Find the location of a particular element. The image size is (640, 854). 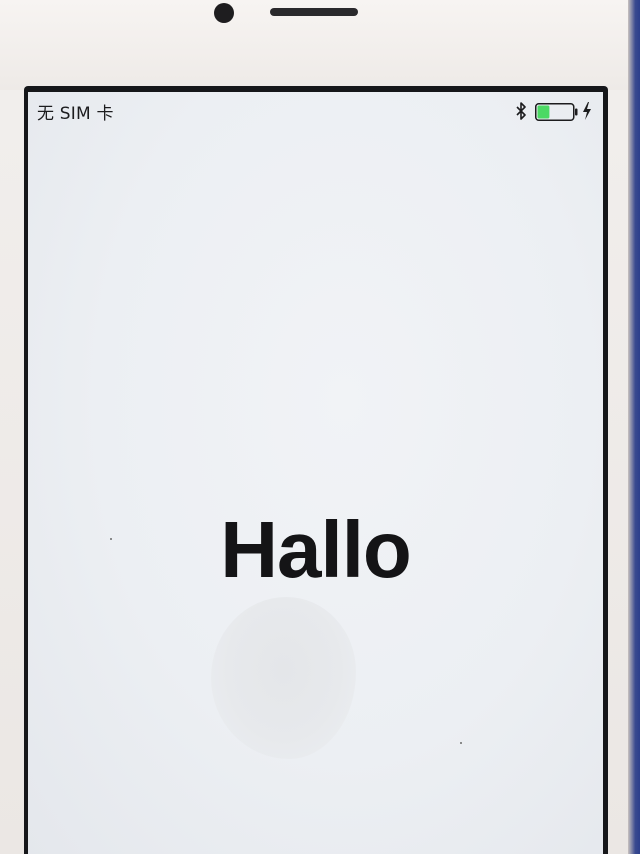

battery-icon is located at coordinates (556, 112).